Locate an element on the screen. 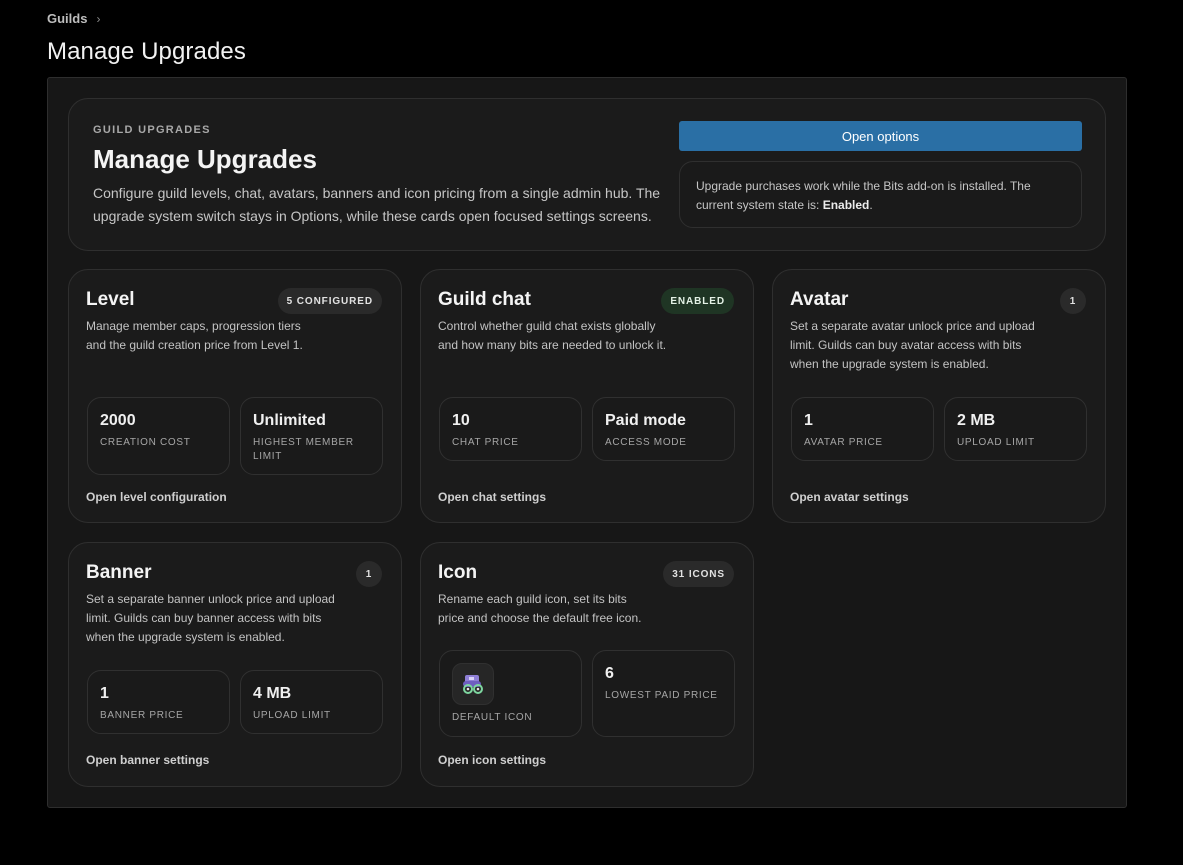 Image resolution: width=1183 pixels, height=865 pixels. highest-member-limit-stat: Unlimited HIGHEST MEMBER LIMIT is located at coordinates (311, 436).